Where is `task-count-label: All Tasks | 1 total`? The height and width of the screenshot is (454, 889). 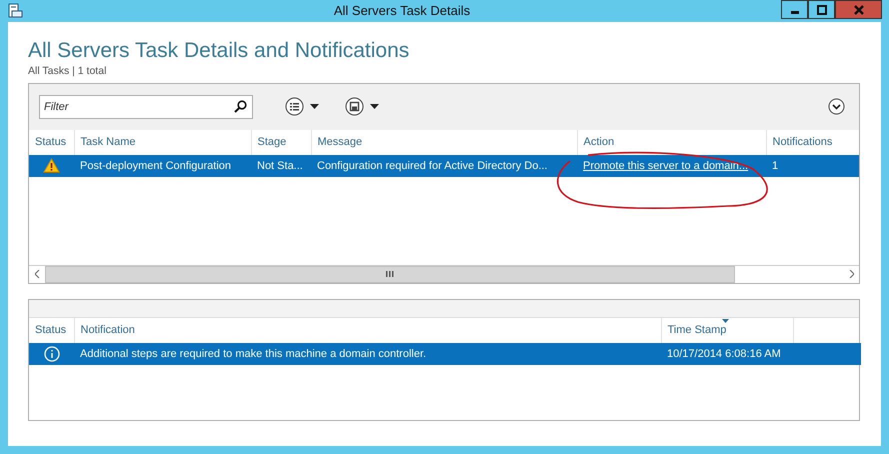 task-count-label: All Tasks | 1 total is located at coordinates (68, 72).